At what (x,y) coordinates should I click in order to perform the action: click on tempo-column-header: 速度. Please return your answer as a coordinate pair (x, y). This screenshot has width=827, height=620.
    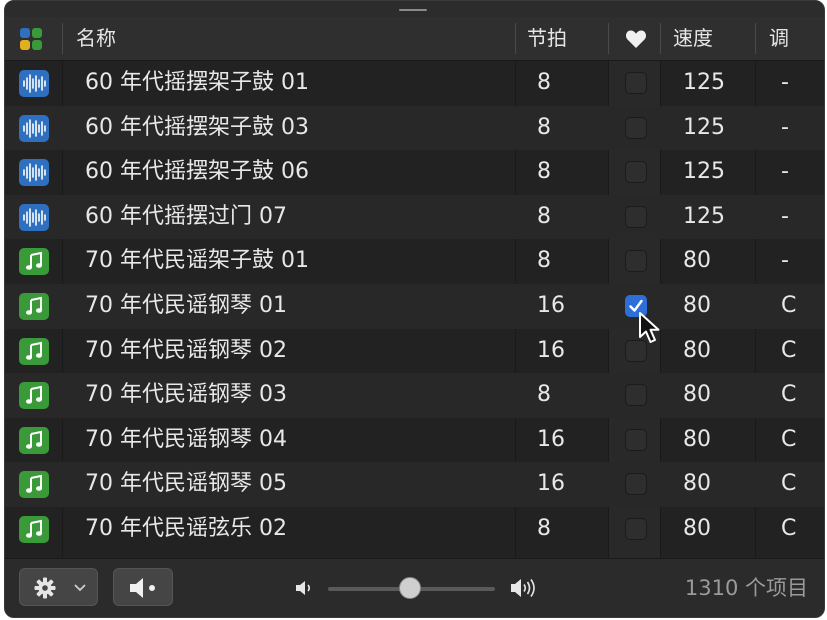
    Looking at the image, I should click on (693, 38).